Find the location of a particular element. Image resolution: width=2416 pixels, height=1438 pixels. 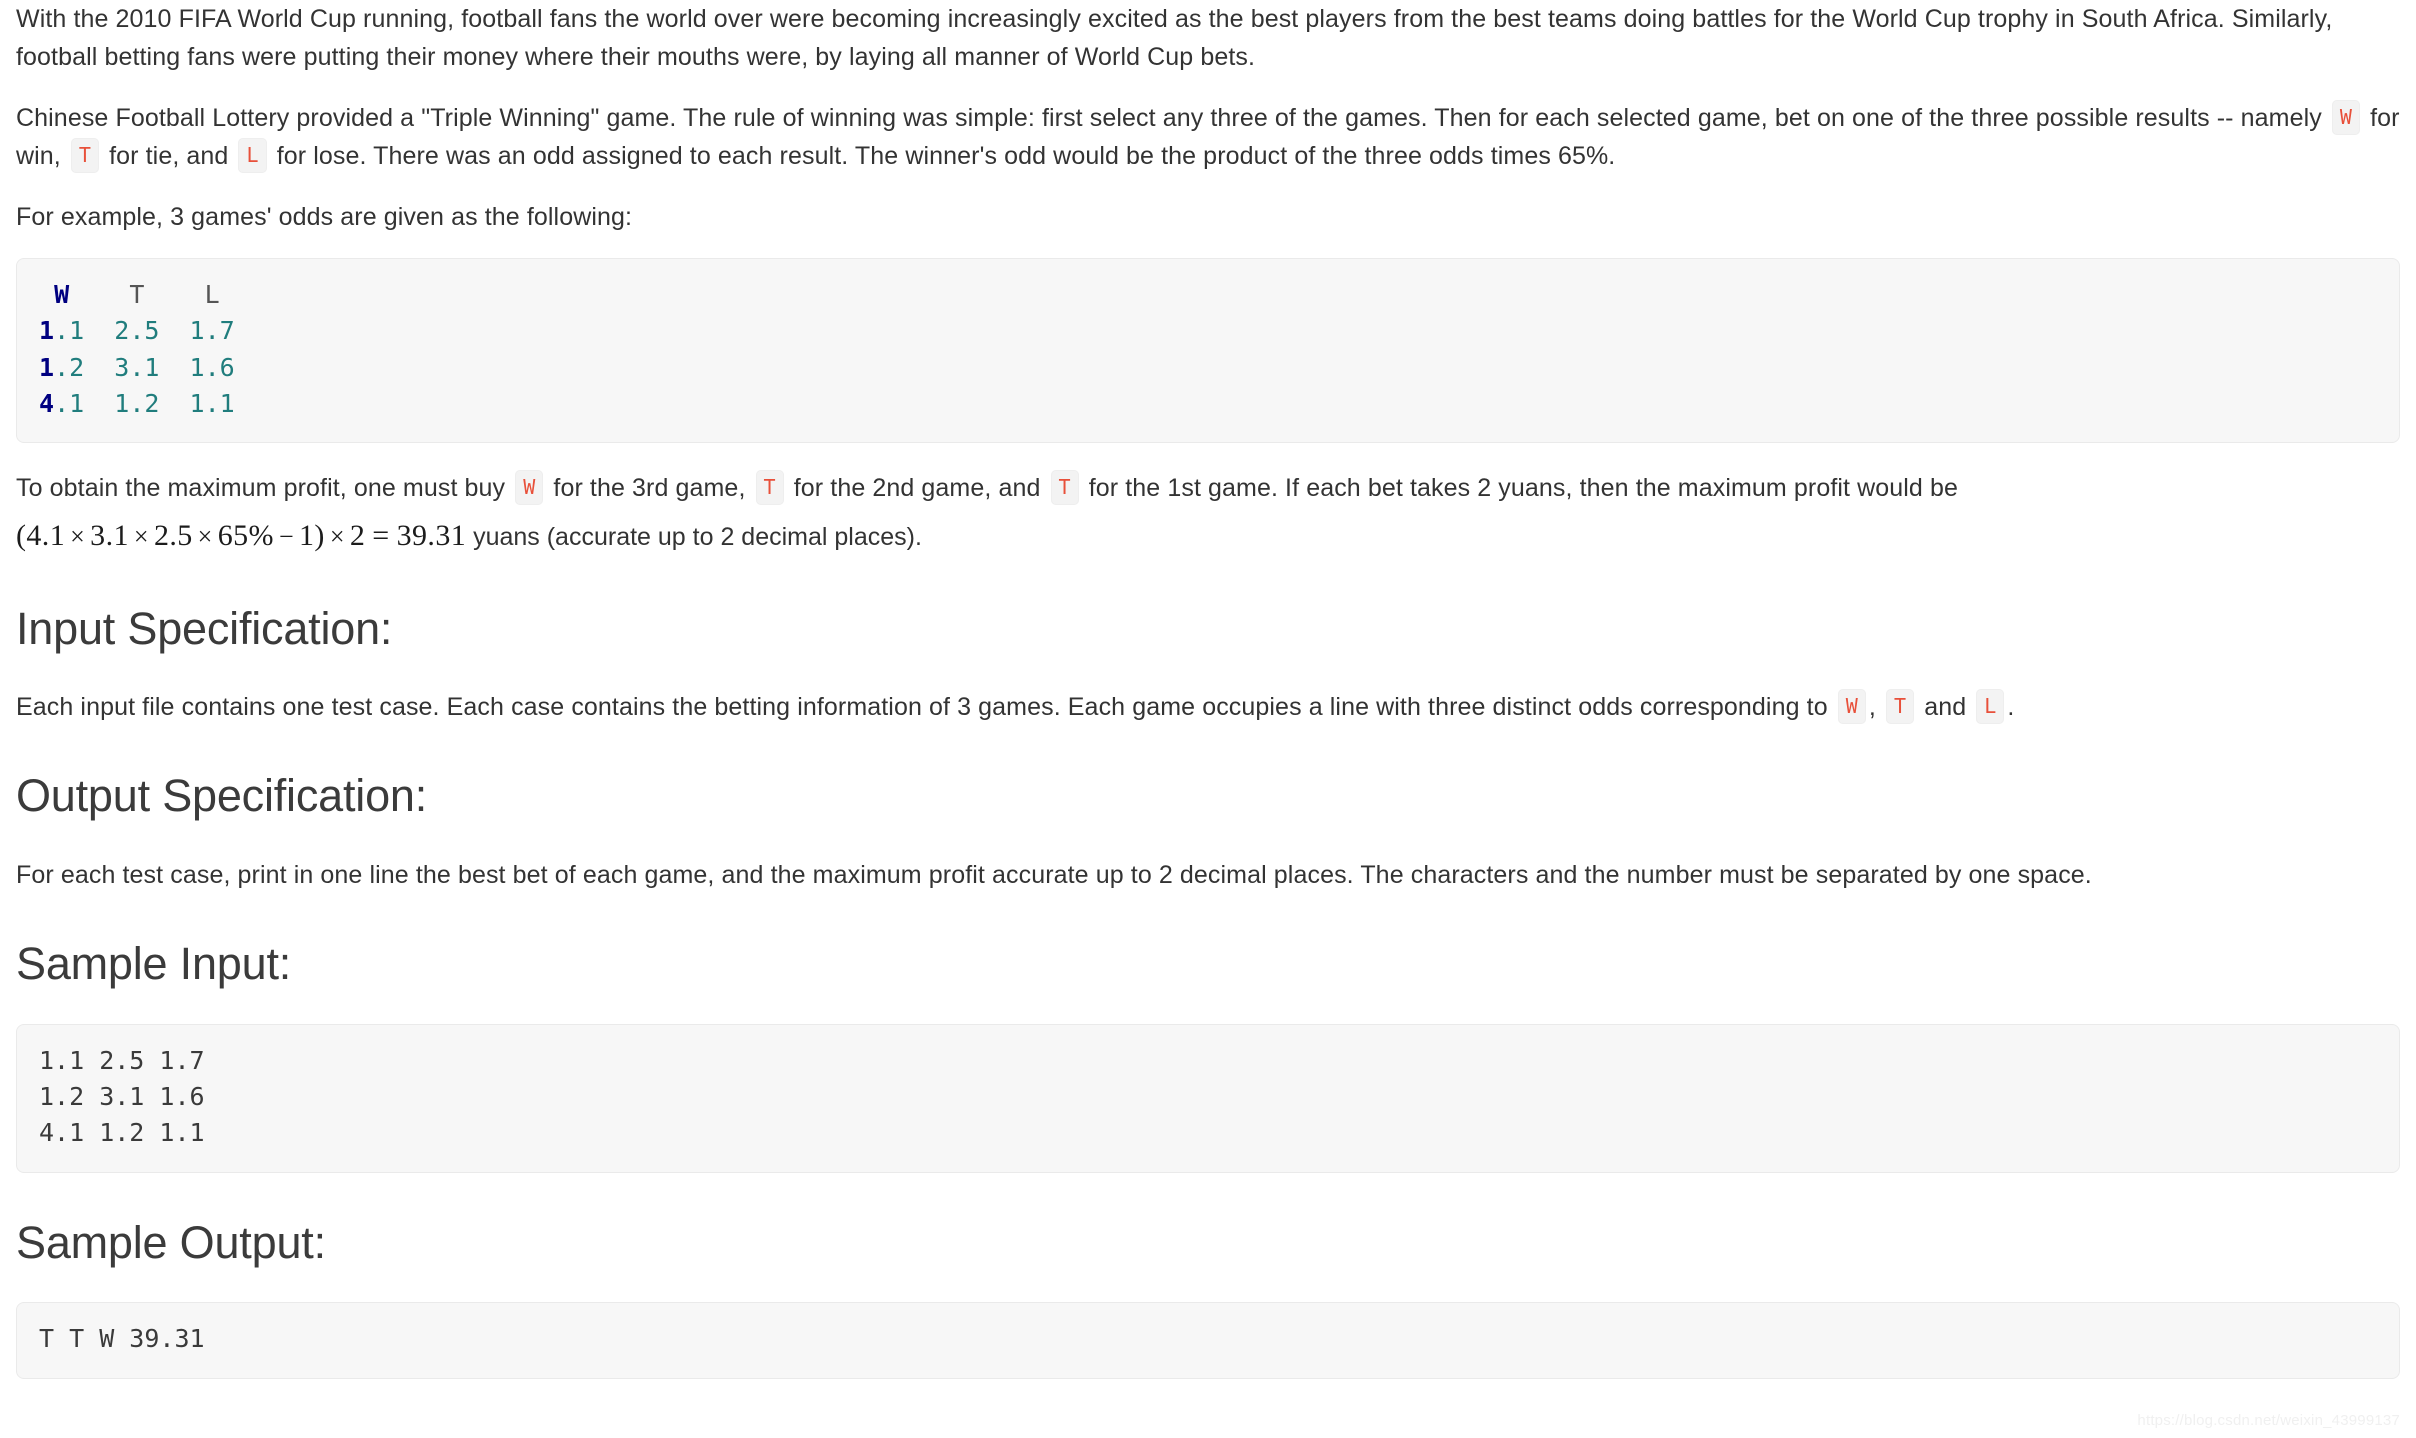

formula-operand-two: 2 is located at coordinates (357, 535).